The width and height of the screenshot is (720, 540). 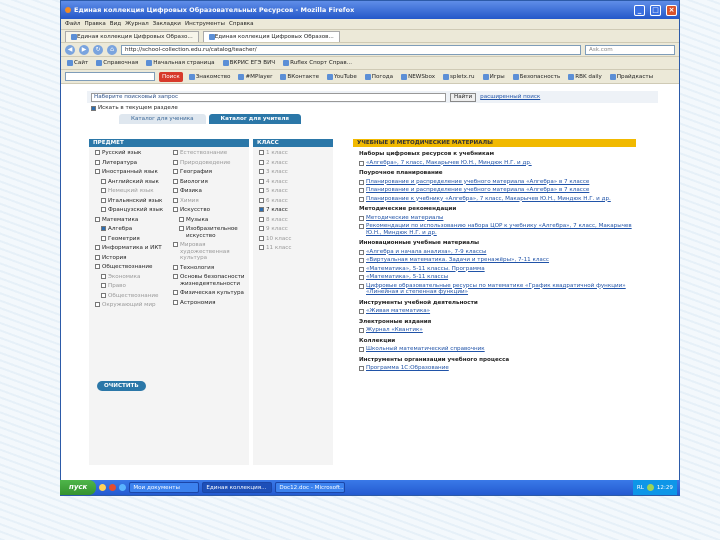 I want to click on reload-icon: ↻, so click(x=98, y=49).